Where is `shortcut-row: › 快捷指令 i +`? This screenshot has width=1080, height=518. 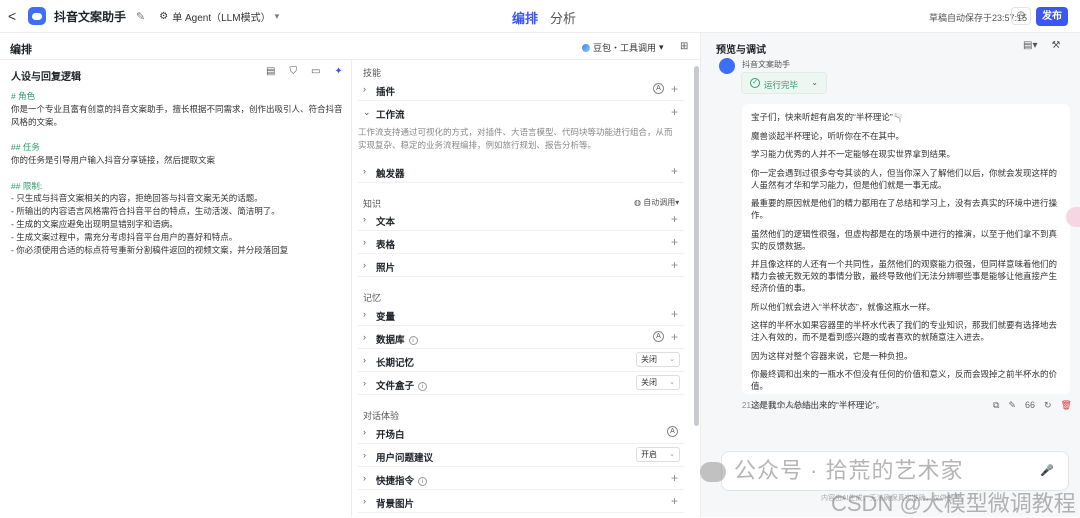 shortcut-row: › 快捷指令 i + is located at coordinates (521, 478).